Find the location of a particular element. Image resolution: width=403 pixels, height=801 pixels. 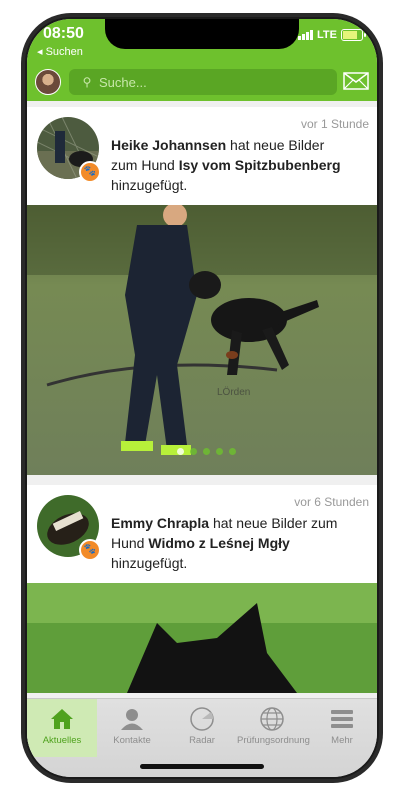

tab-aktuelles: Aktuelles is located at coordinates (62, 728).